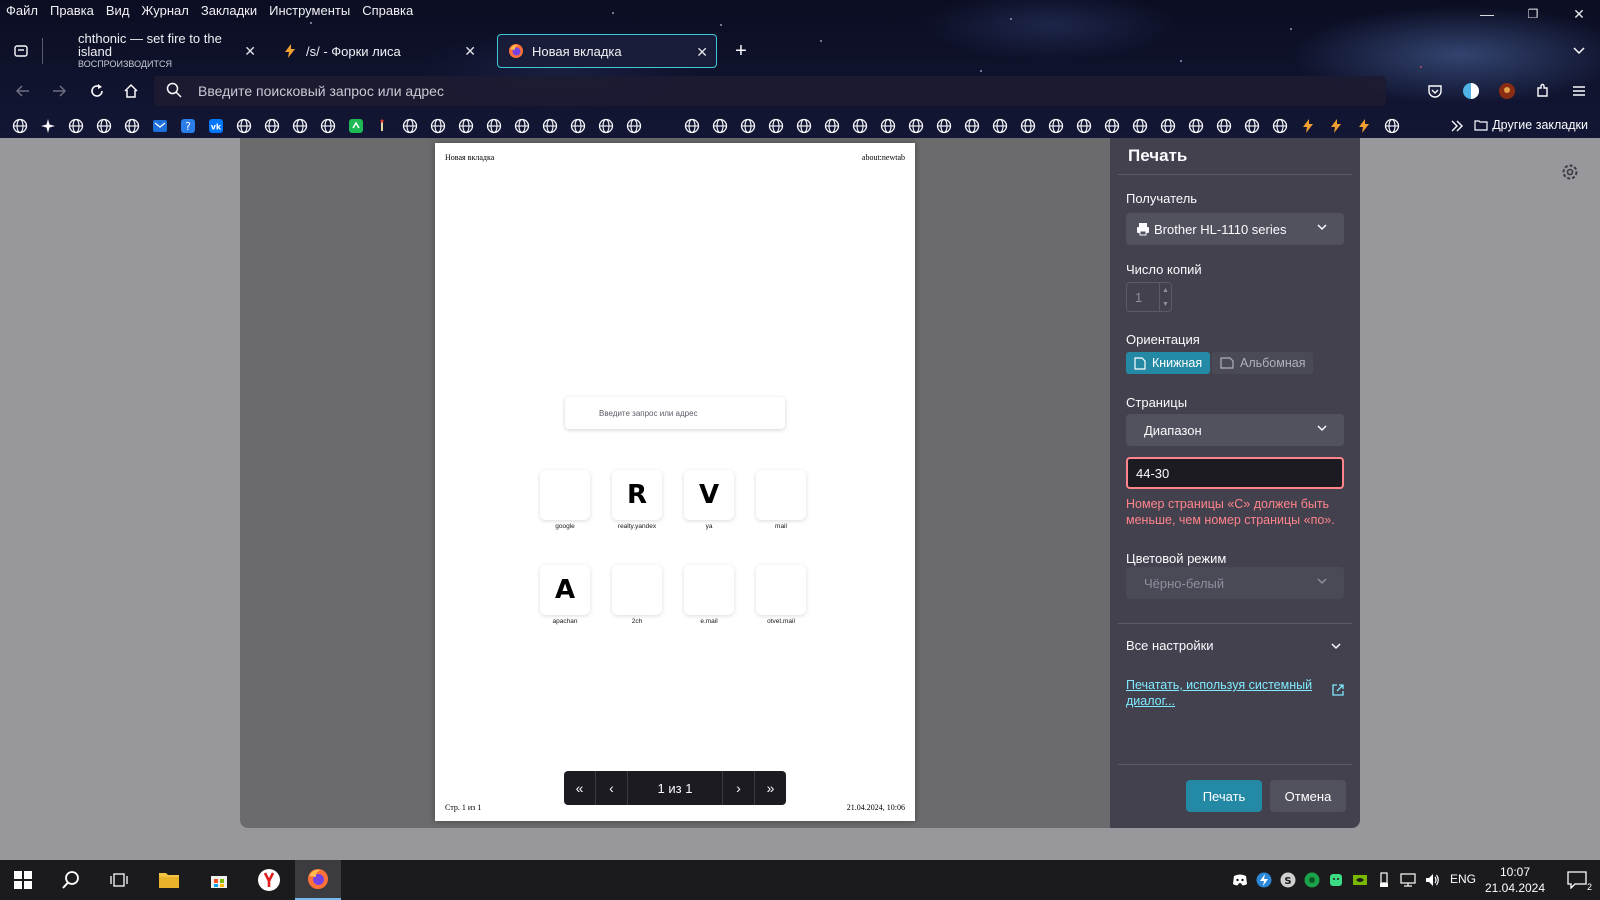 This screenshot has width=1600, height=900. Describe the element at coordinates (1507, 91) in the screenshot. I see `extension-avatar-icon` at that location.